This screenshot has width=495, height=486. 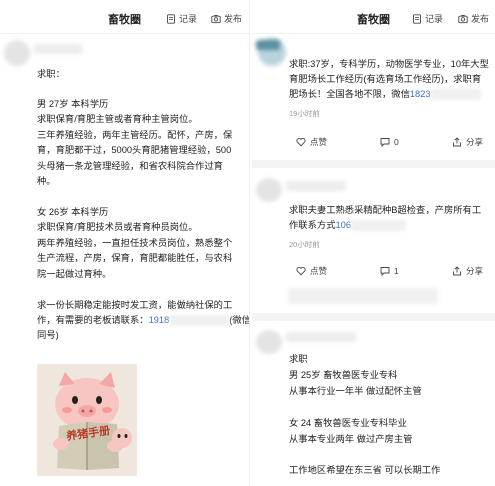 I want to click on comment-button: 0, so click(x=389, y=142).